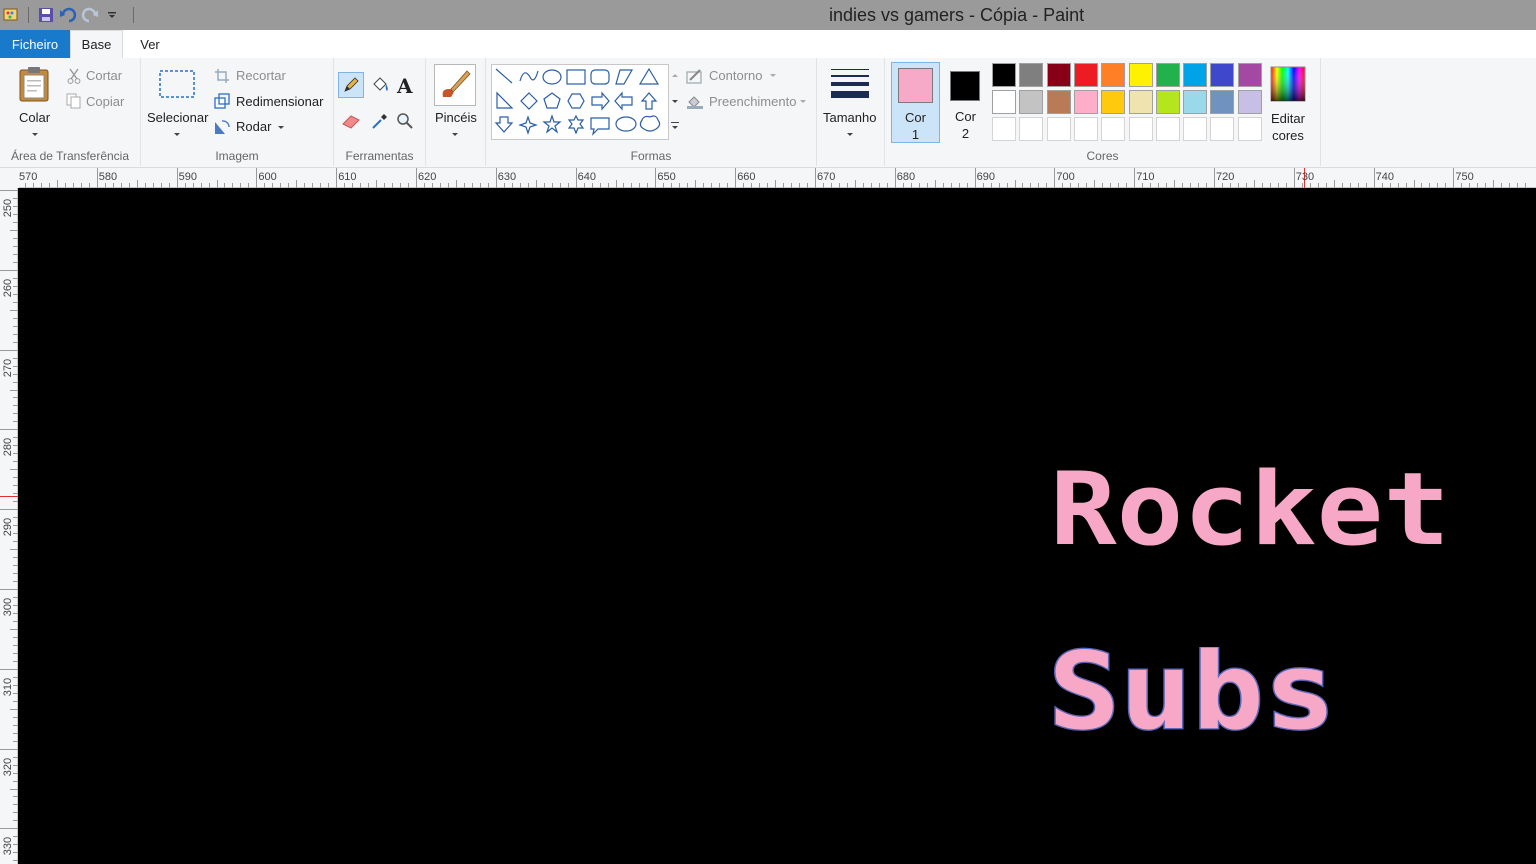 This screenshot has height=864, width=1536. I want to click on tab-view: Ver, so click(150, 44).